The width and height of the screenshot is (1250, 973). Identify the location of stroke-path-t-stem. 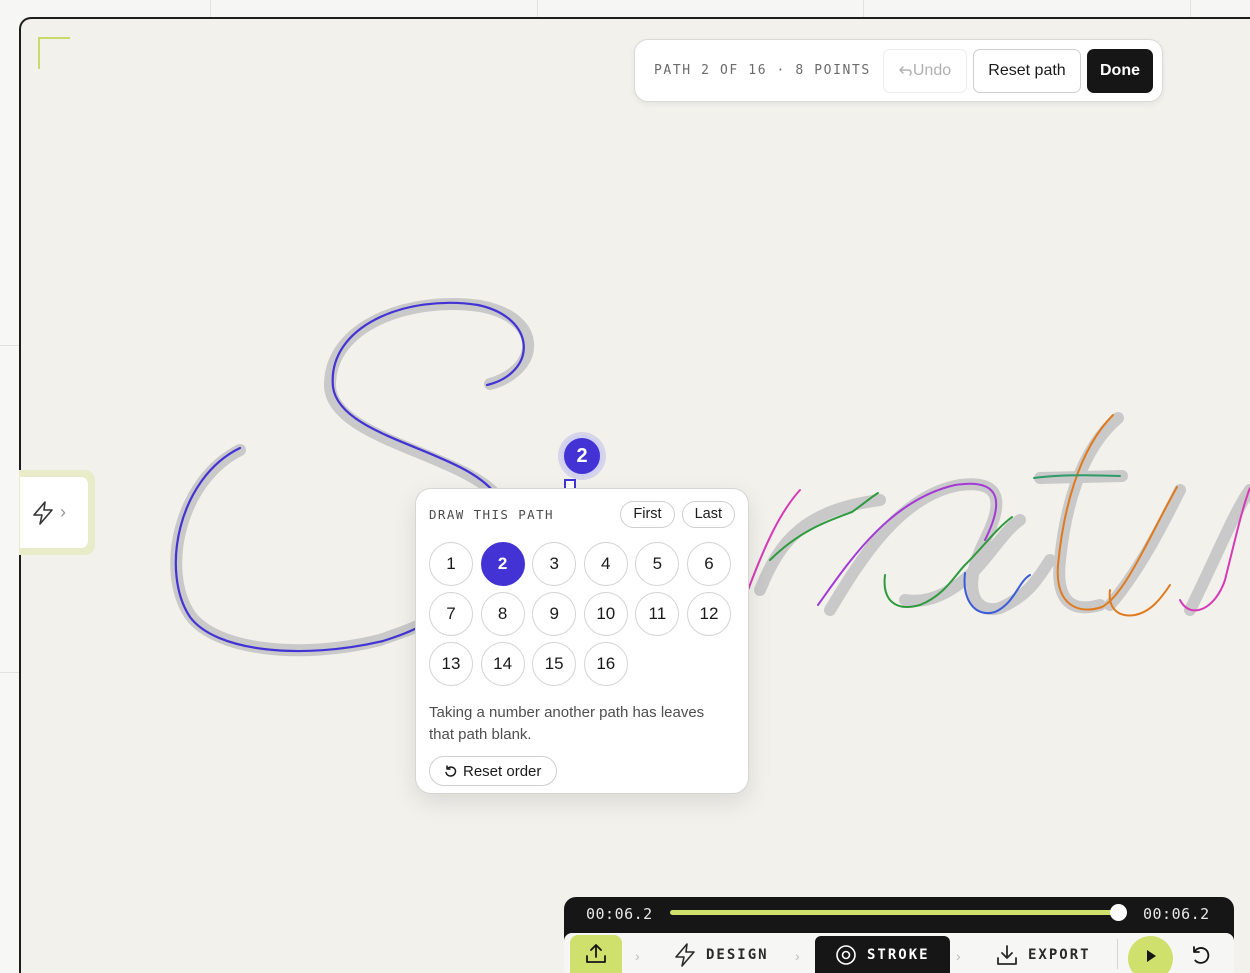
(1117, 512).